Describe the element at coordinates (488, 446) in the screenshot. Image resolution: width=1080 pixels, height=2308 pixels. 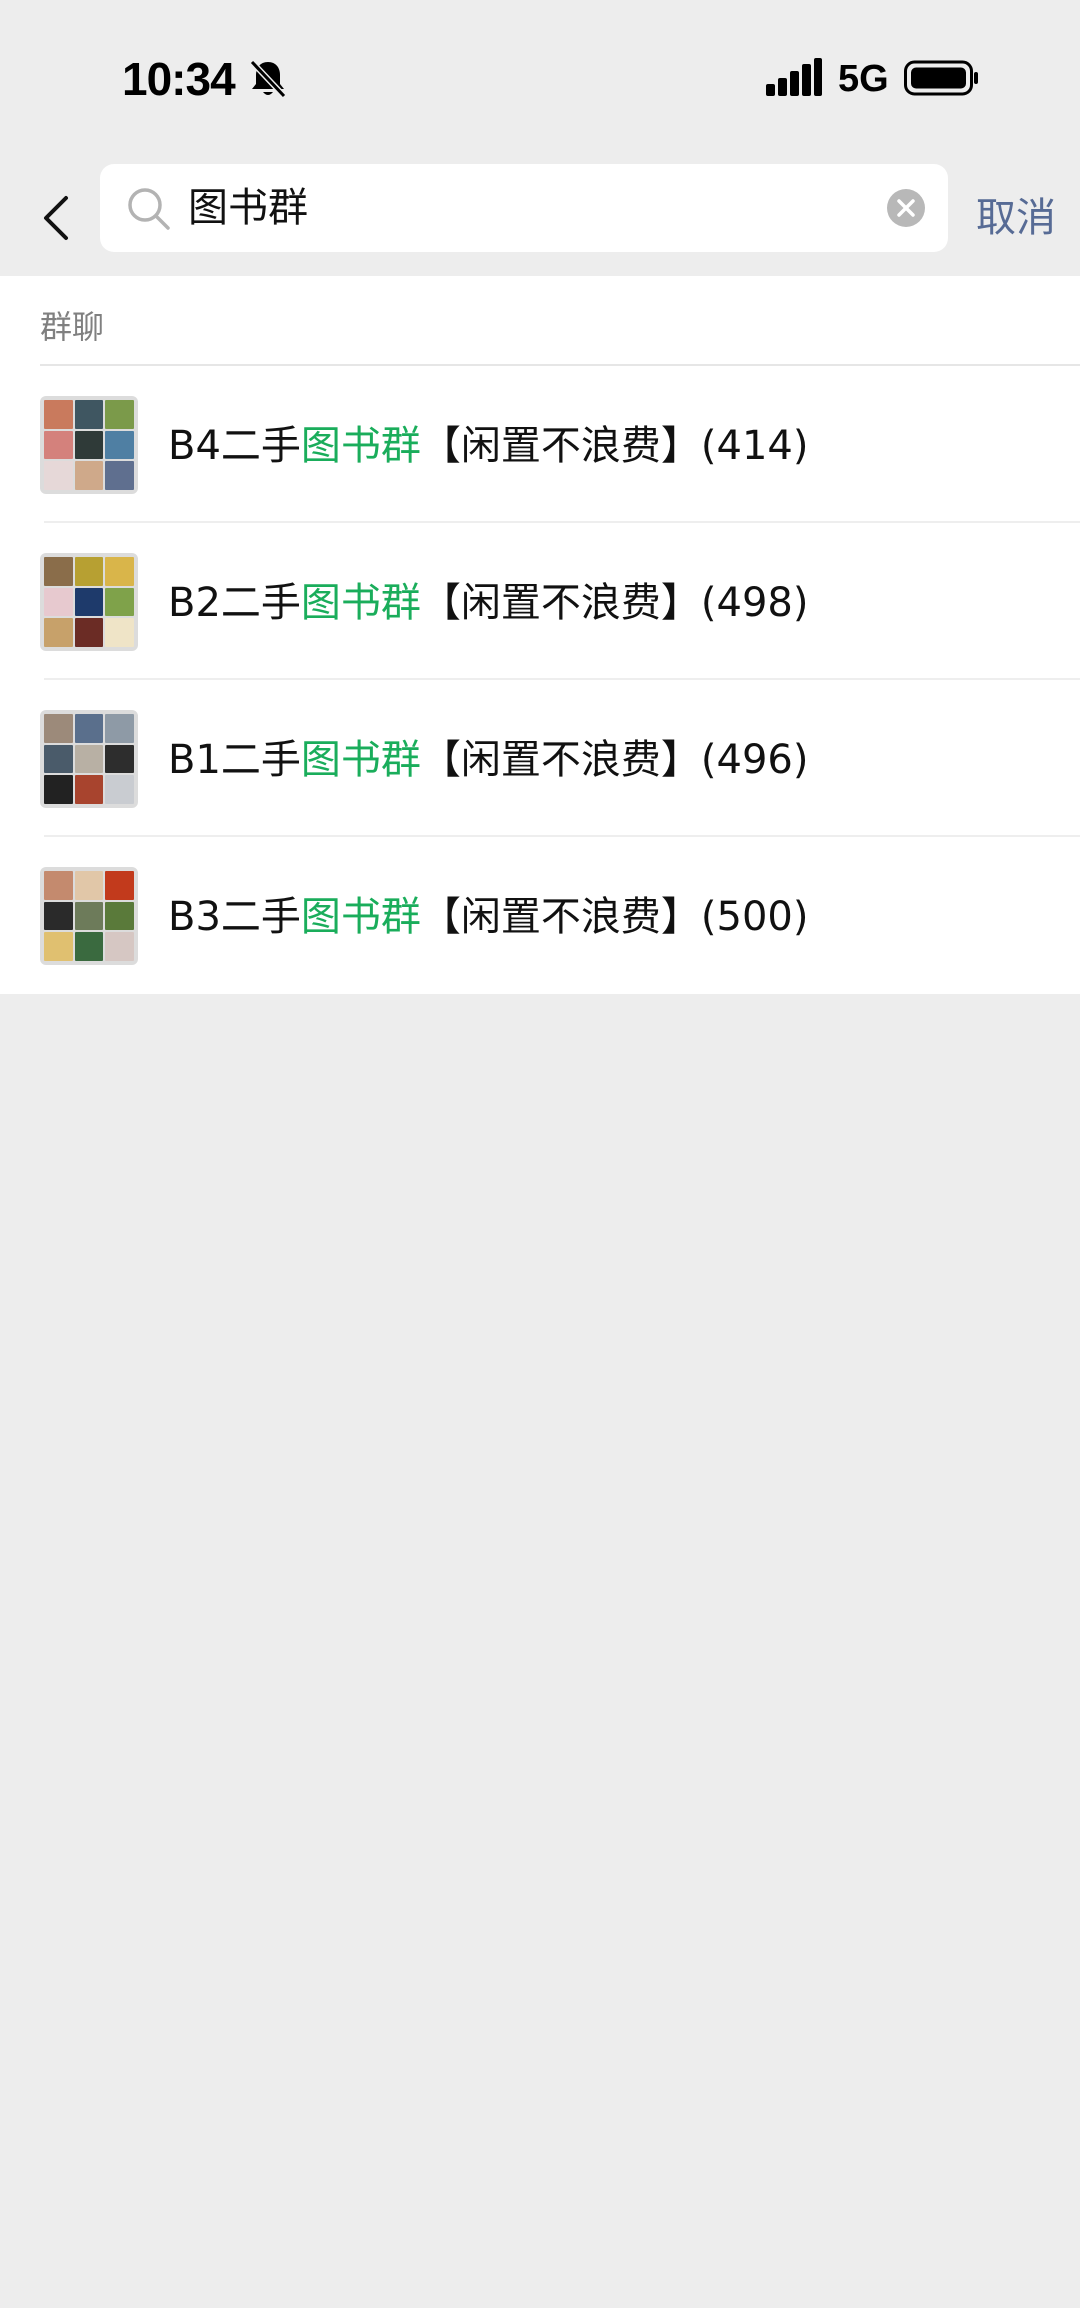
I see `group-title: B4二手图书群【闲置不浪费】(414)` at that location.